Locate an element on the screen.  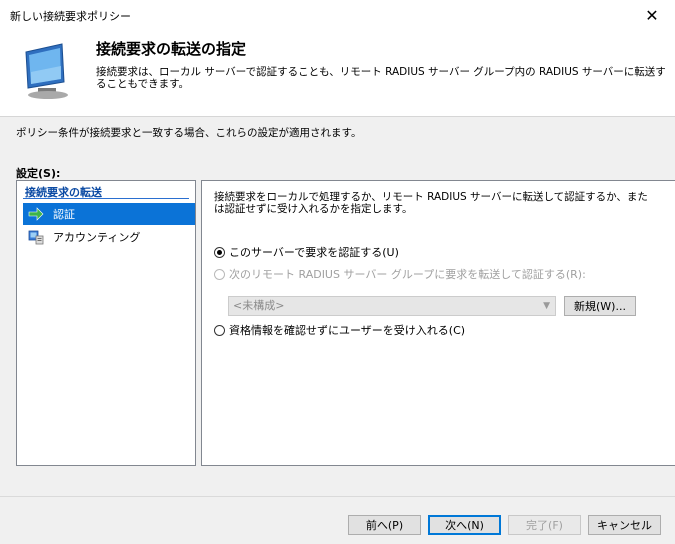
sidebar-item-accounting: アカウンティング is located at coordinates (109, 237).